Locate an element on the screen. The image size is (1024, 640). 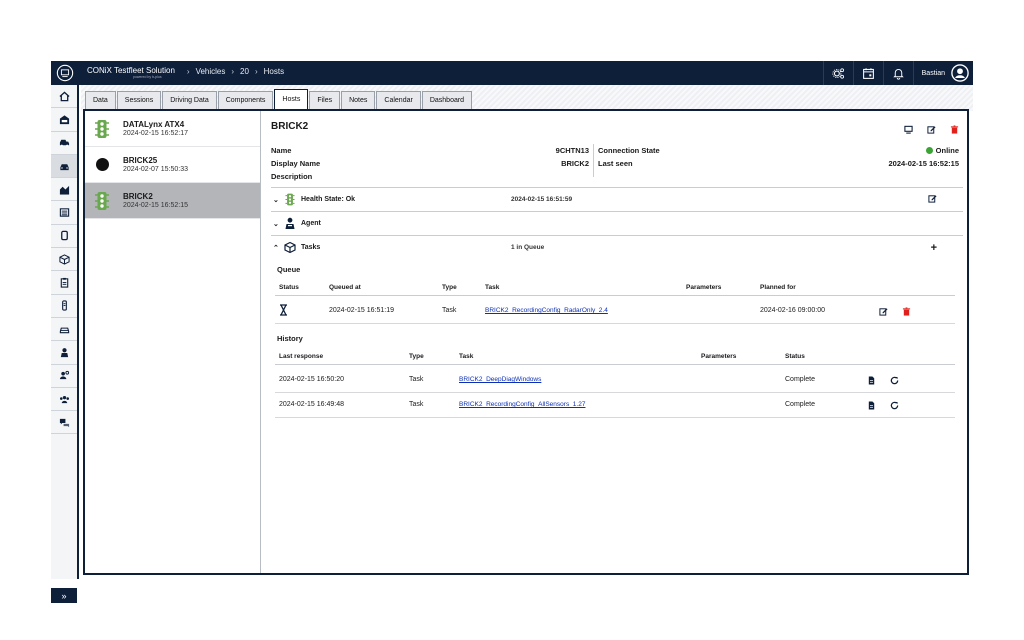
settings-button is located at coordinates (837, 73).